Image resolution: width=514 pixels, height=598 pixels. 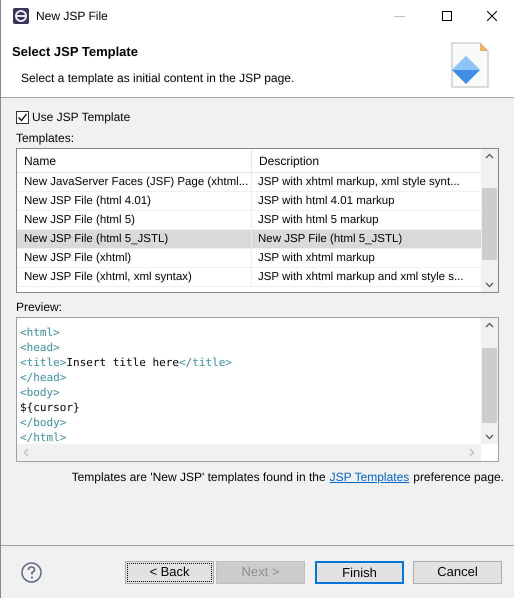 I want to click on page-description: Select a template as initial content in the JSP page., so click(x=158, y=78).